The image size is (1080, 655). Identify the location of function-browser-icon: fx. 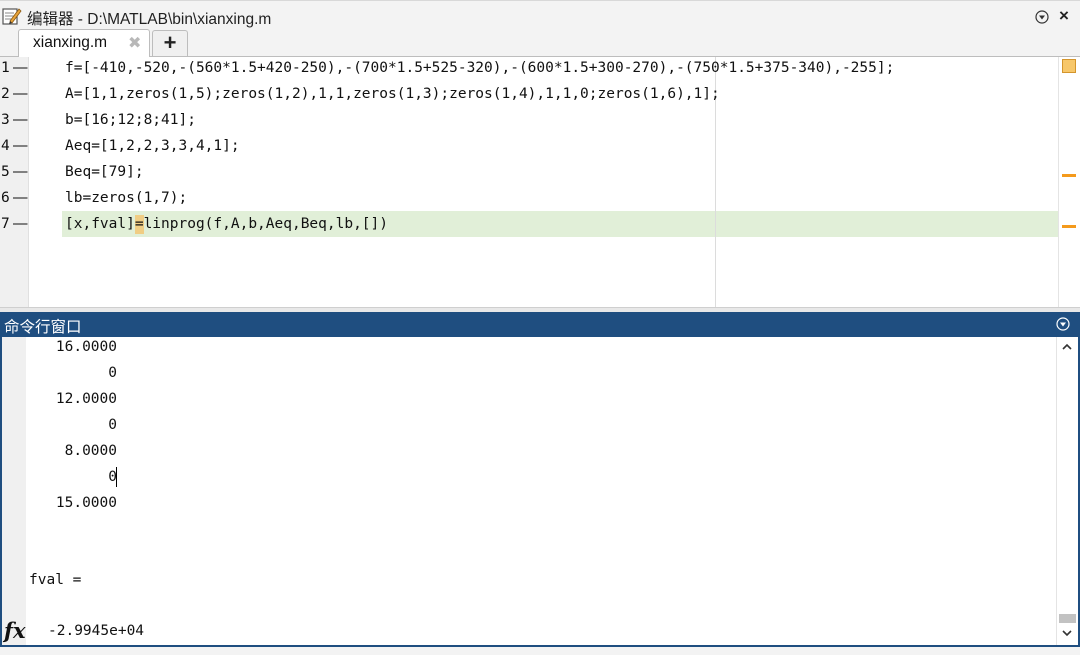
(15, 630).